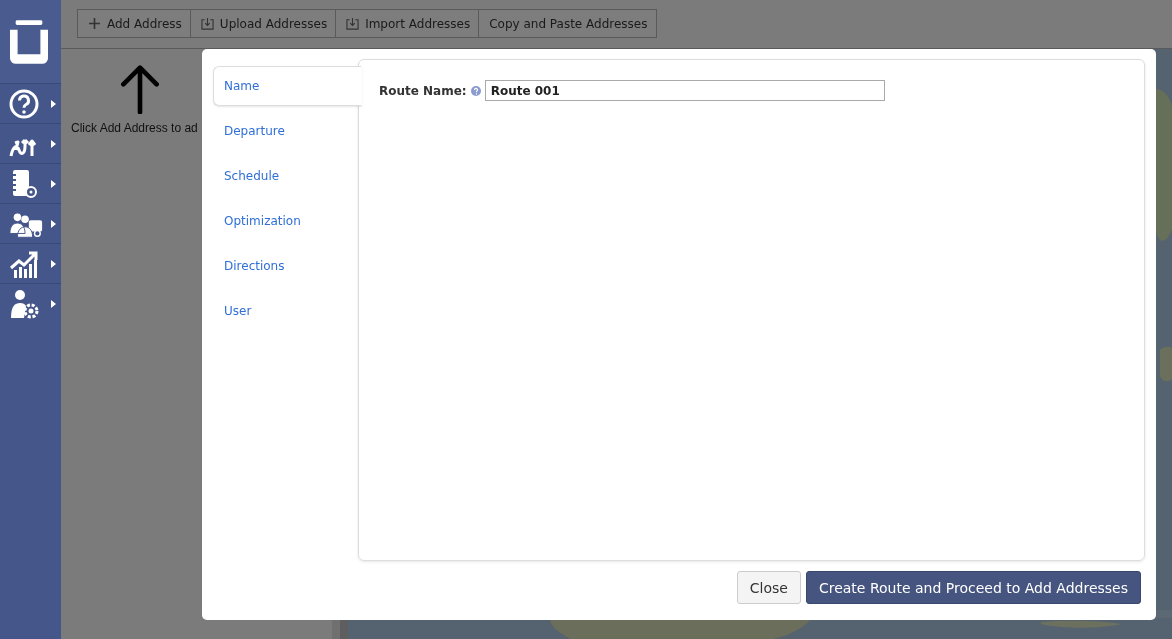 Image resolution: width=1172 pixels, height=639 pixels. Describe the element at coordinates (24, 303) in the screenshot. I see `user-gear-icon` at that location.